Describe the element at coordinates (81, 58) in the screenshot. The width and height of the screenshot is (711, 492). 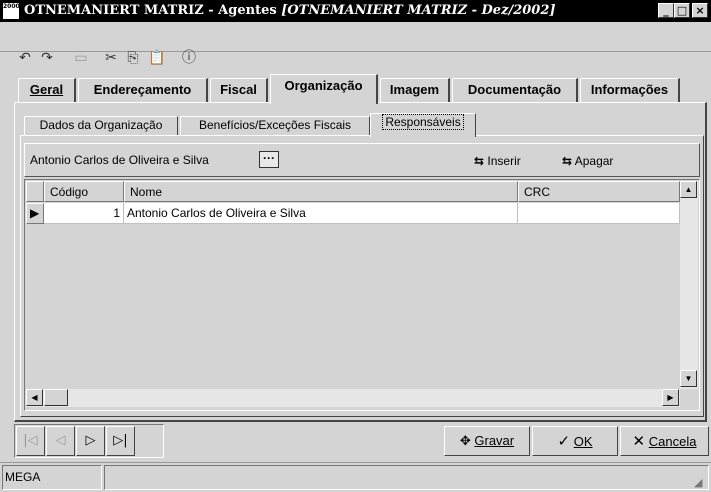
I see `minus-icon: ▭` at that location.